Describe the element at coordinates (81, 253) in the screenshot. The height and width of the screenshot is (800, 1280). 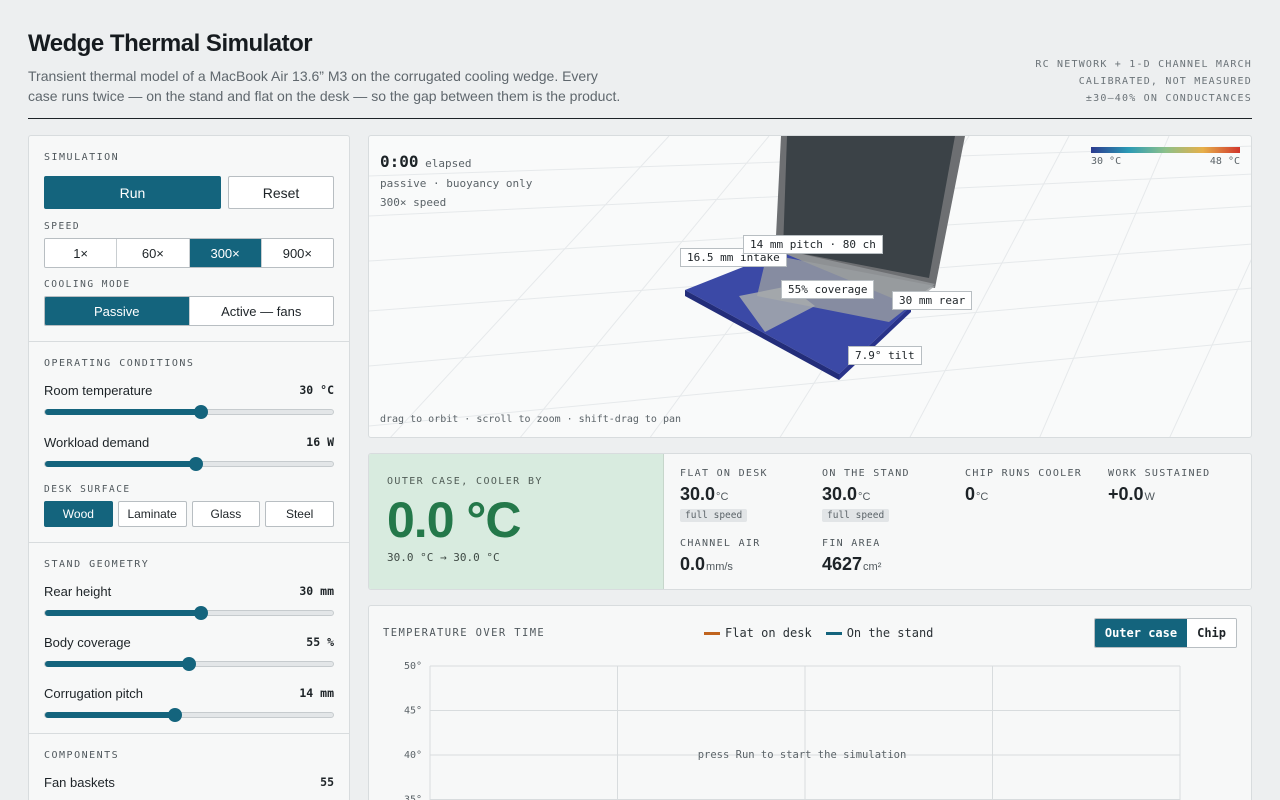
I see `speed-option-1x: 1×` at that location.